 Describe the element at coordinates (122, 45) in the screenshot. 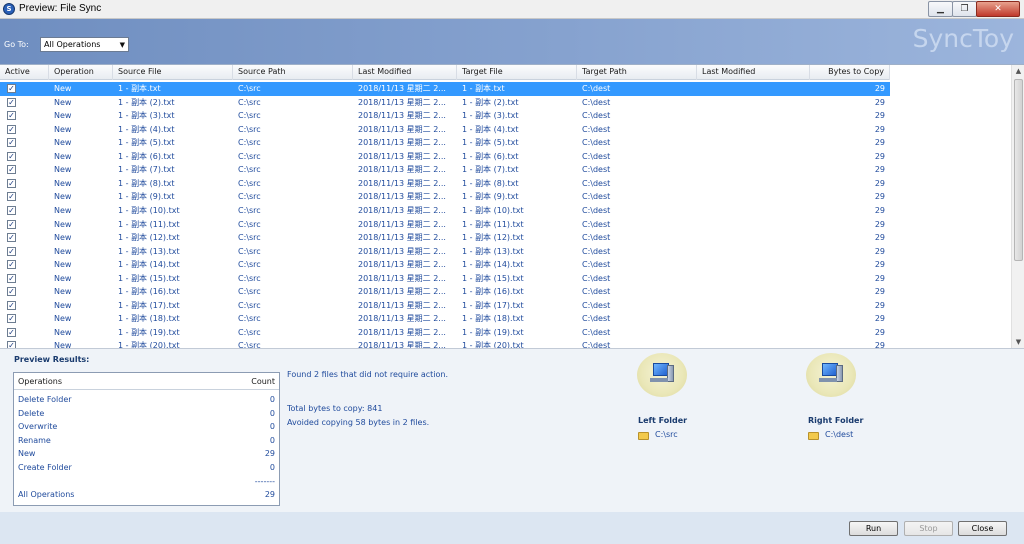

I see `dropdown-arrow-icon: ▼` at that location.